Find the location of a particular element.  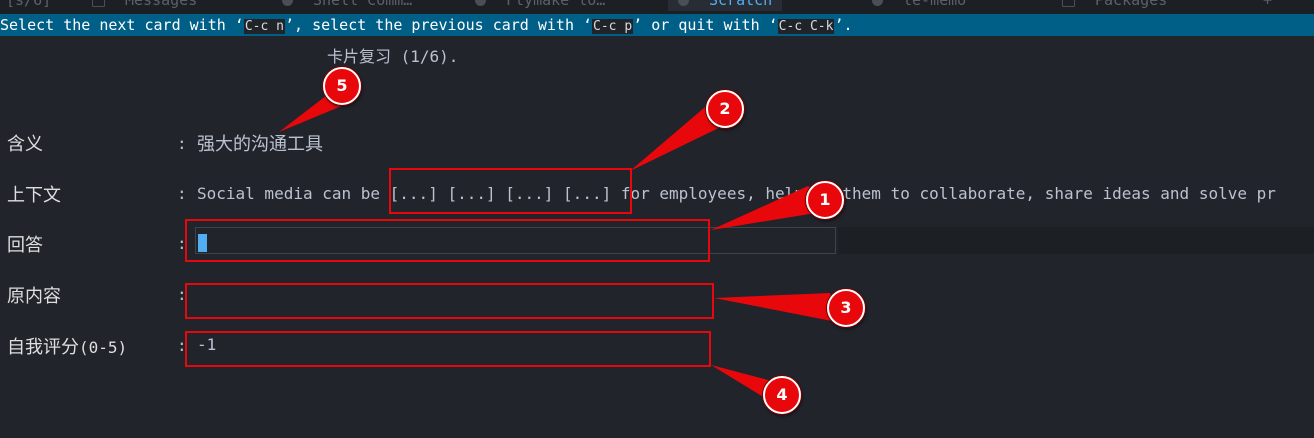

meaning-value: 强大的沟通工具 is located at coordinates (260, 144).